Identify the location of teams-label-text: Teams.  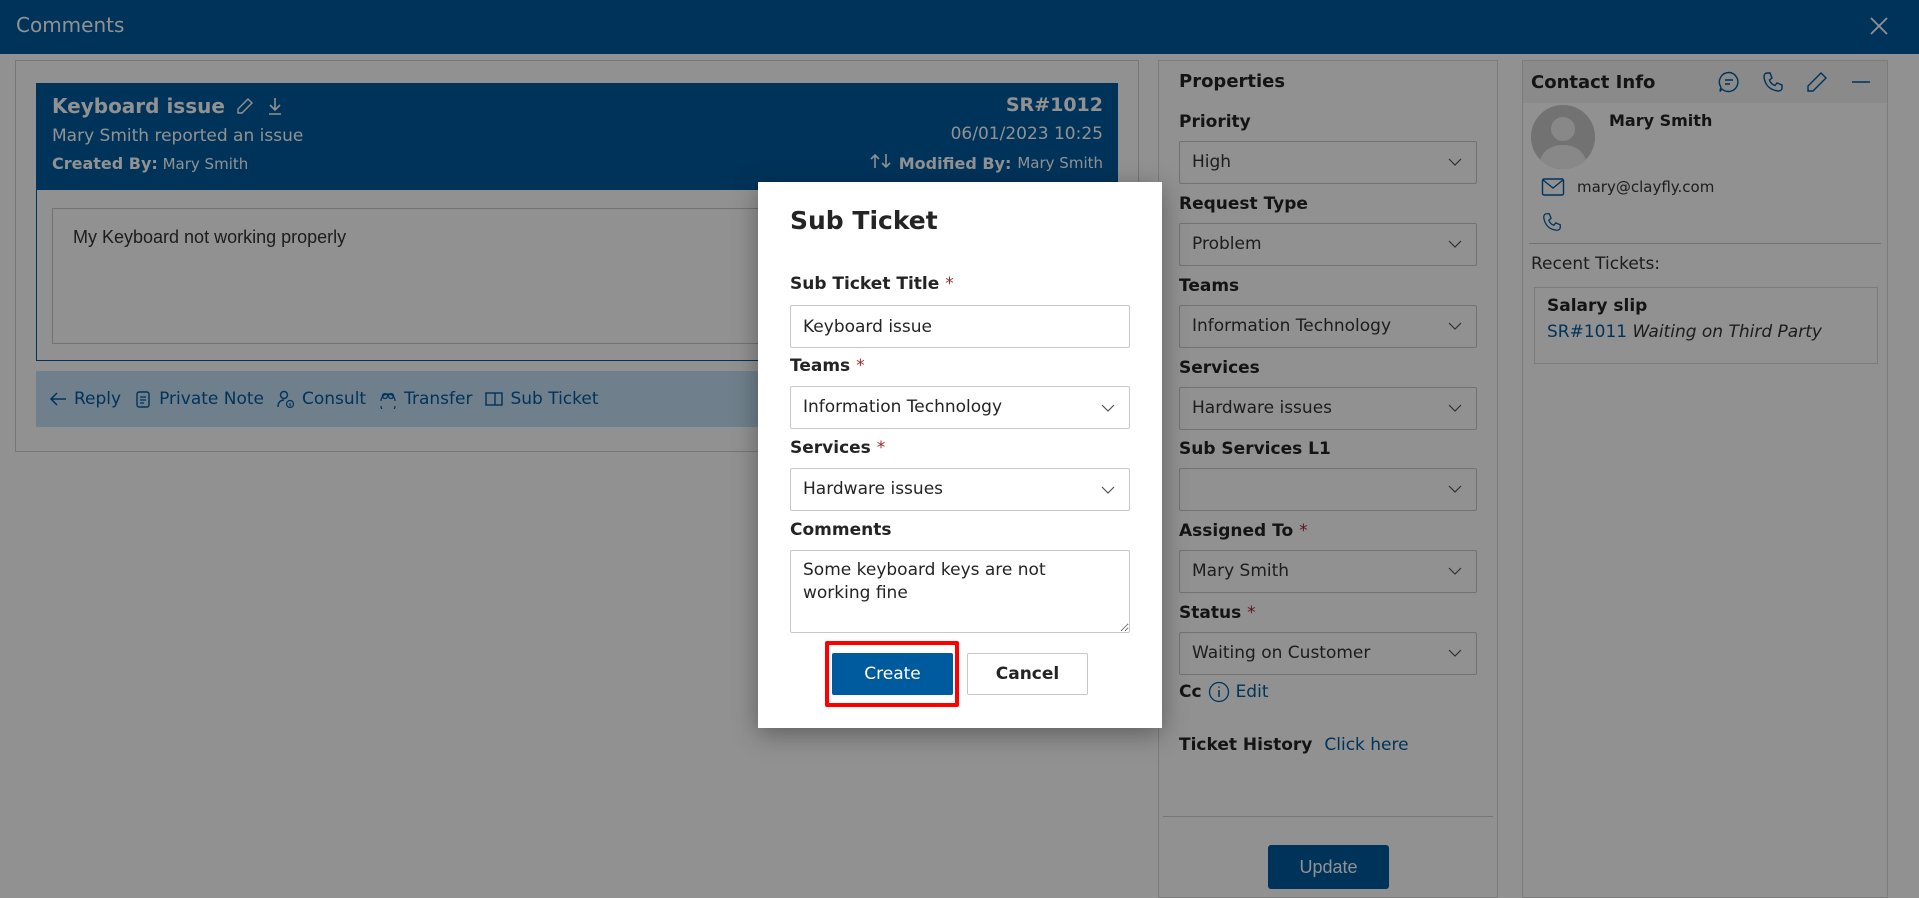
(820, 366).